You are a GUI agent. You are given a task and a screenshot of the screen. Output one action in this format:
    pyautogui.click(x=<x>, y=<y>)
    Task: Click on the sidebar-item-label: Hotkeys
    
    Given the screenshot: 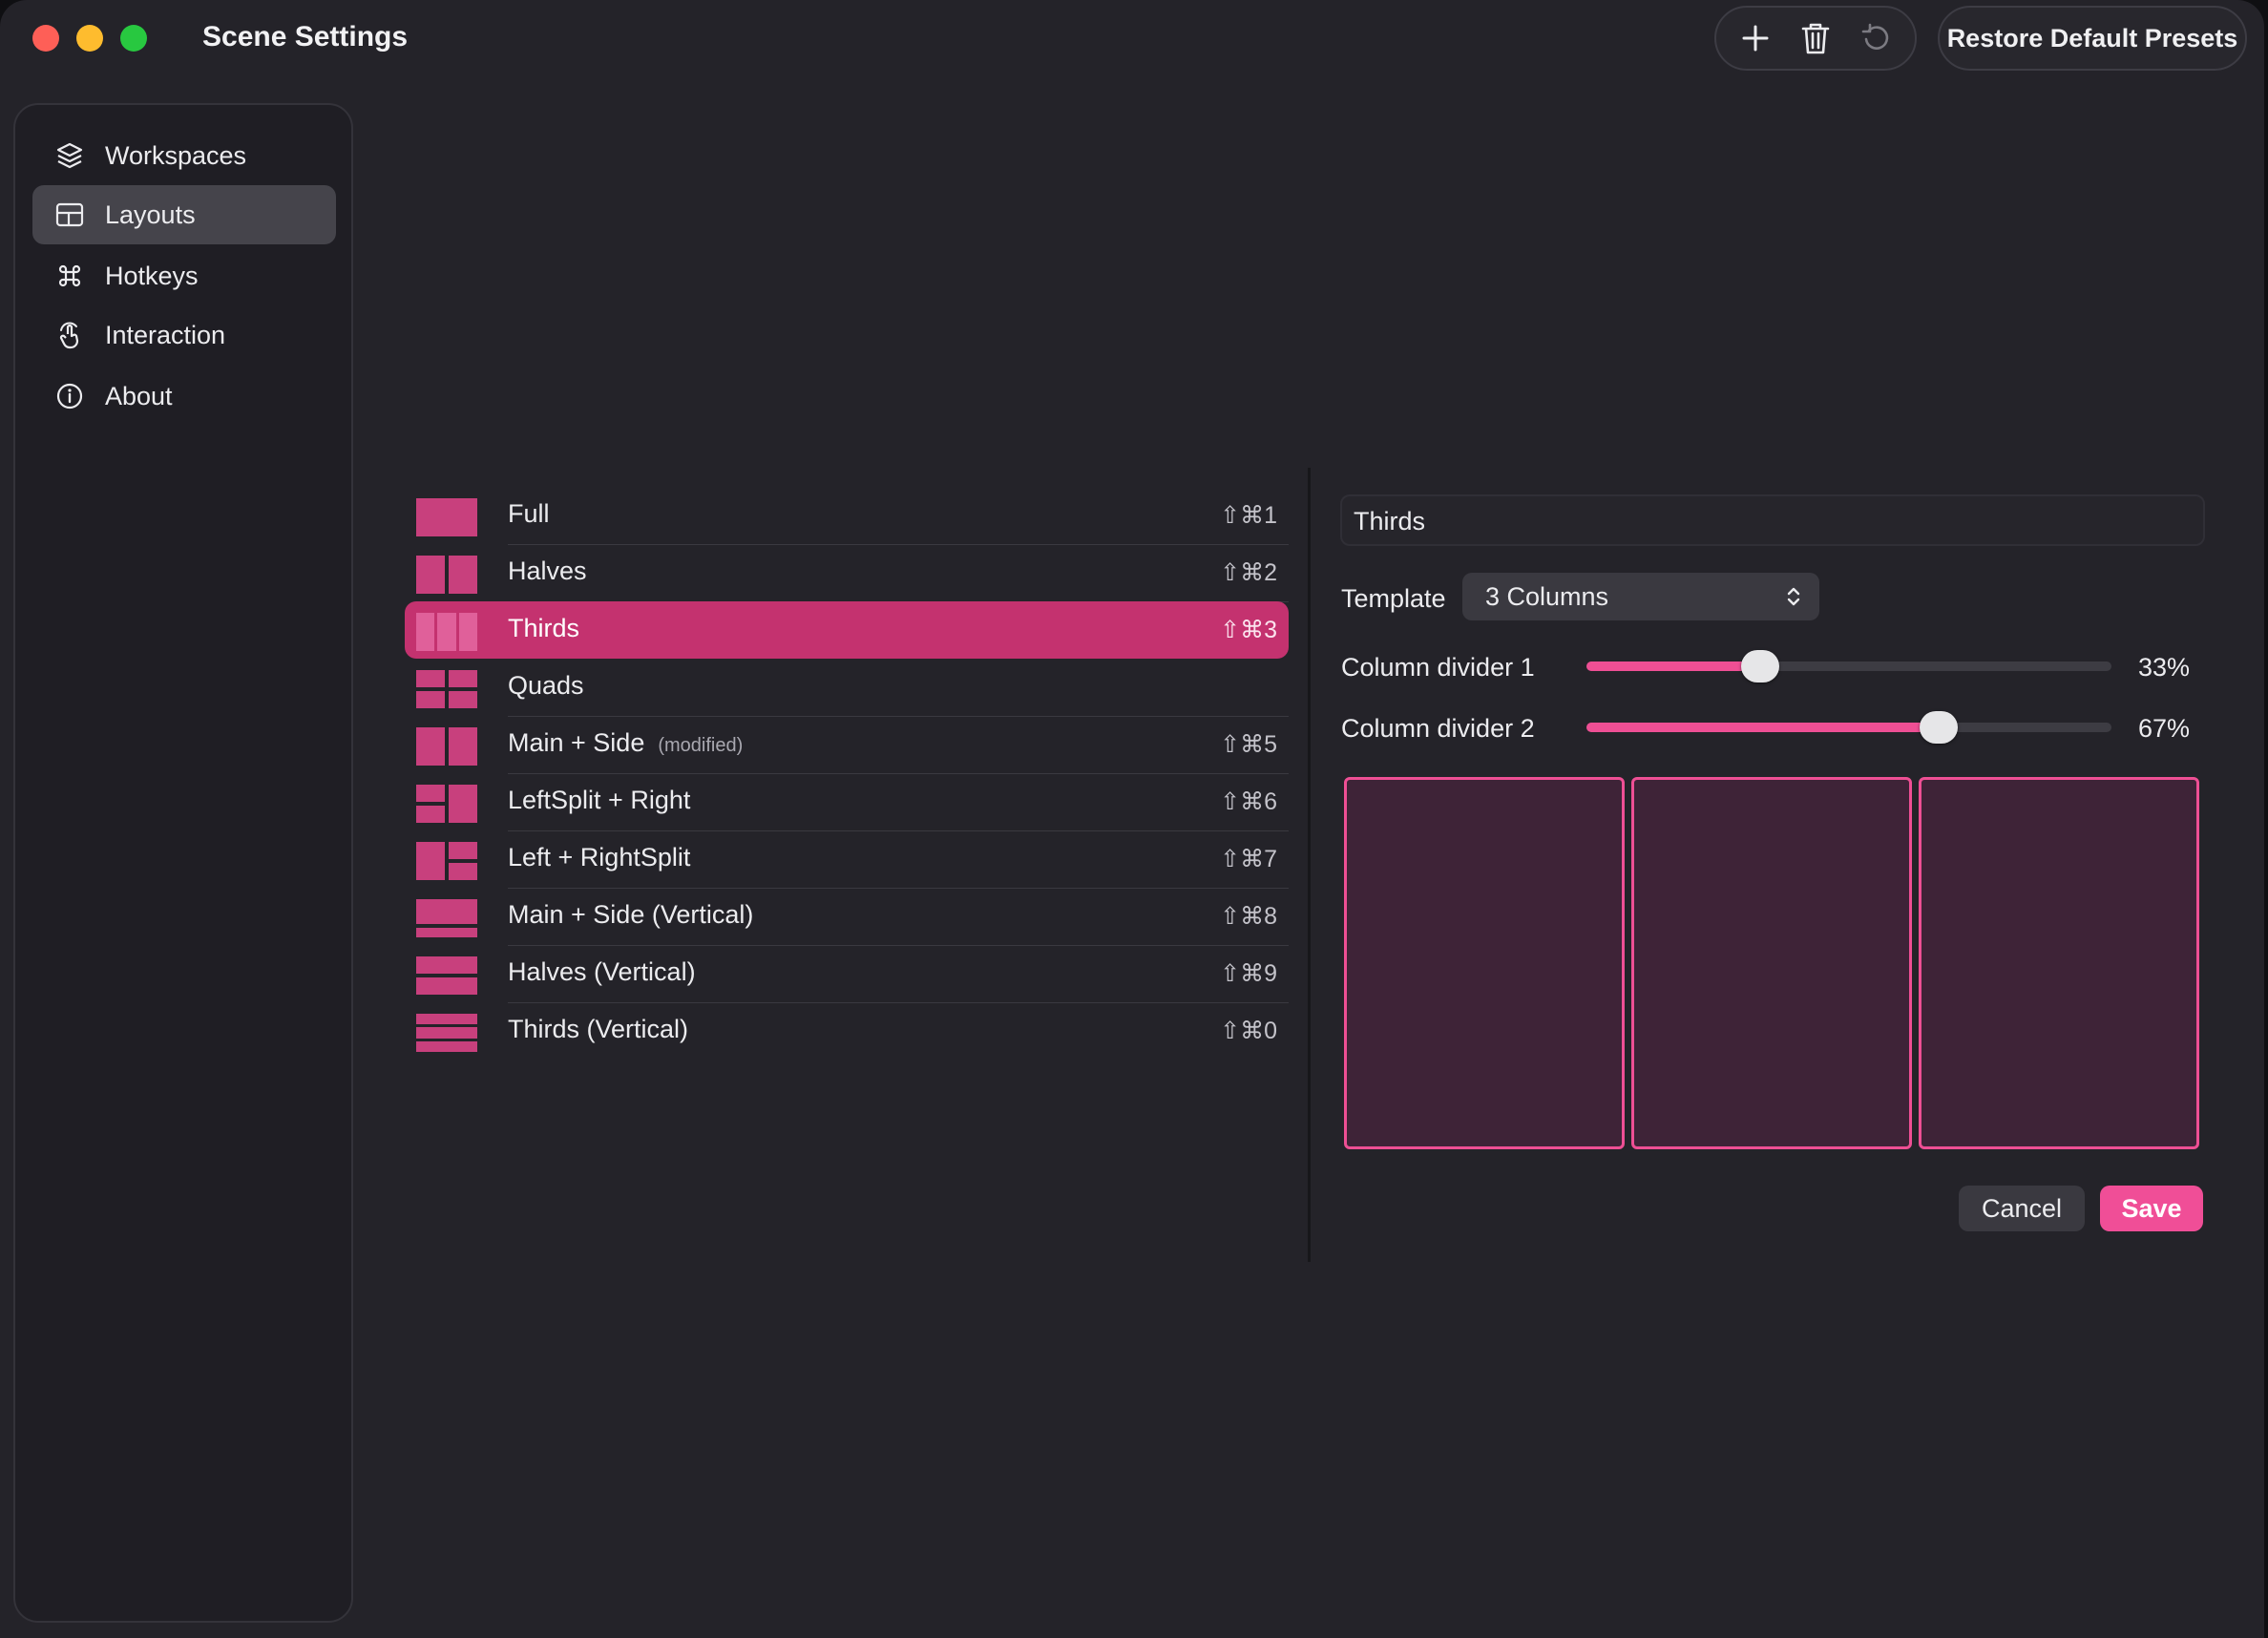 What is the action you would take?
    pyautogui.click(x=152, y=276)
    